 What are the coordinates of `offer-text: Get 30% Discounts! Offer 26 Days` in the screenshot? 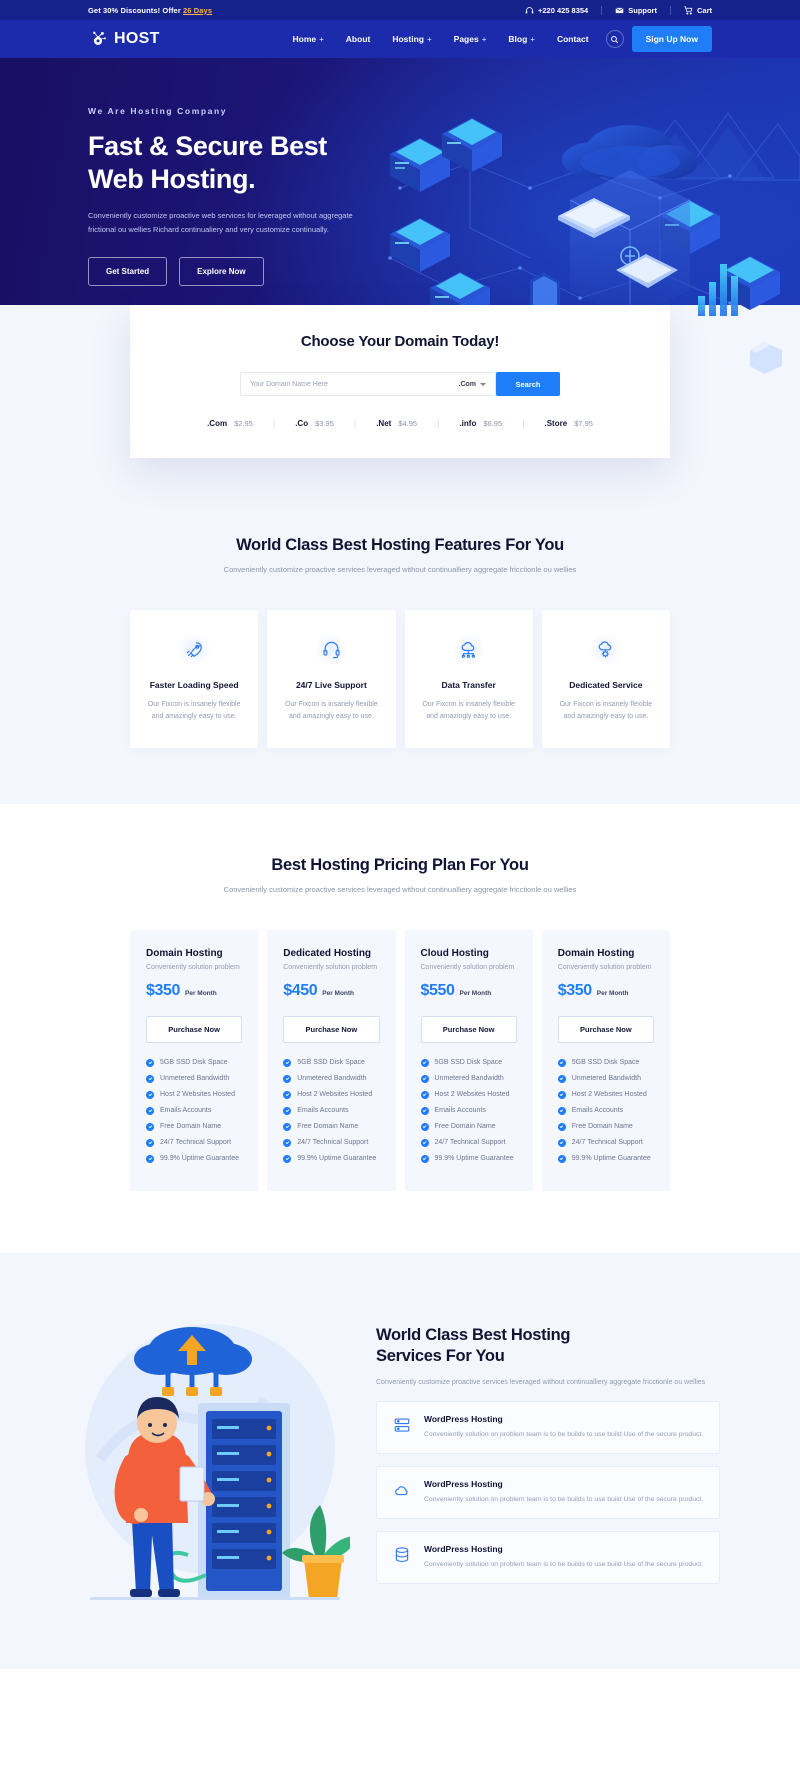 It's located at (150, 10).